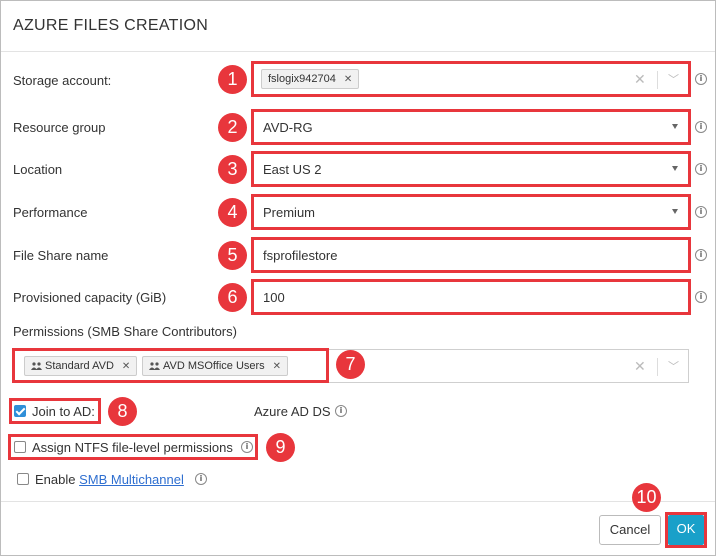  Describe the element at coordinates (90, 297) in the screenshot. I see `provisioned-capacity-label: Provisioned capacity (GiB)` at that location.